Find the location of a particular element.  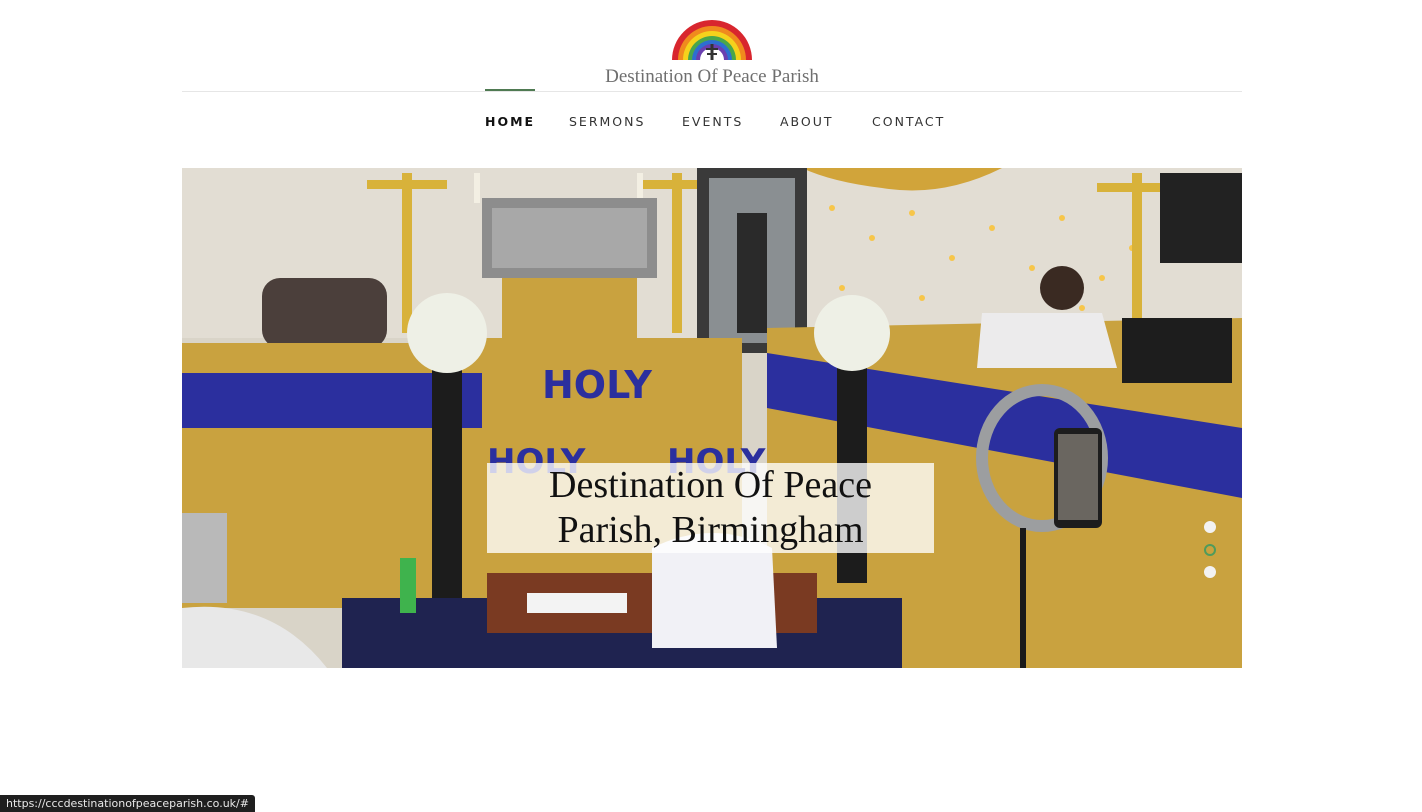

hero-caption-line-1: Destination Of Peace is located at coordinates (710, 485).